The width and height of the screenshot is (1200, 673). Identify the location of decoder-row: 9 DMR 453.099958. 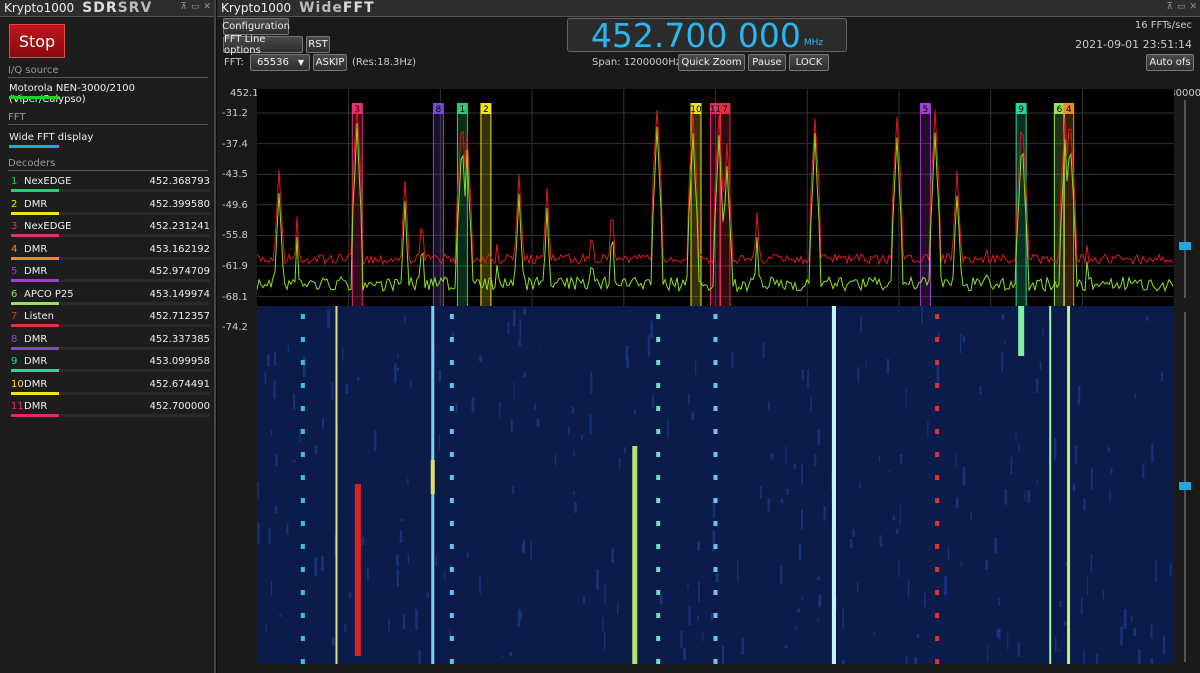
(110, 365).